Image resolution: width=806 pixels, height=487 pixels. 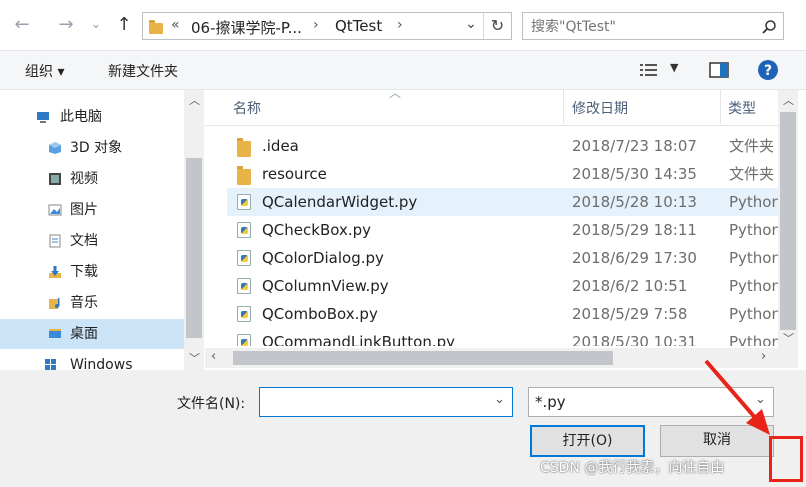 What do you see at coordinates (634, 339) in the screenshot?
I see `file-date: 2018/5/30 10:31` at bounding box center [634, 339].